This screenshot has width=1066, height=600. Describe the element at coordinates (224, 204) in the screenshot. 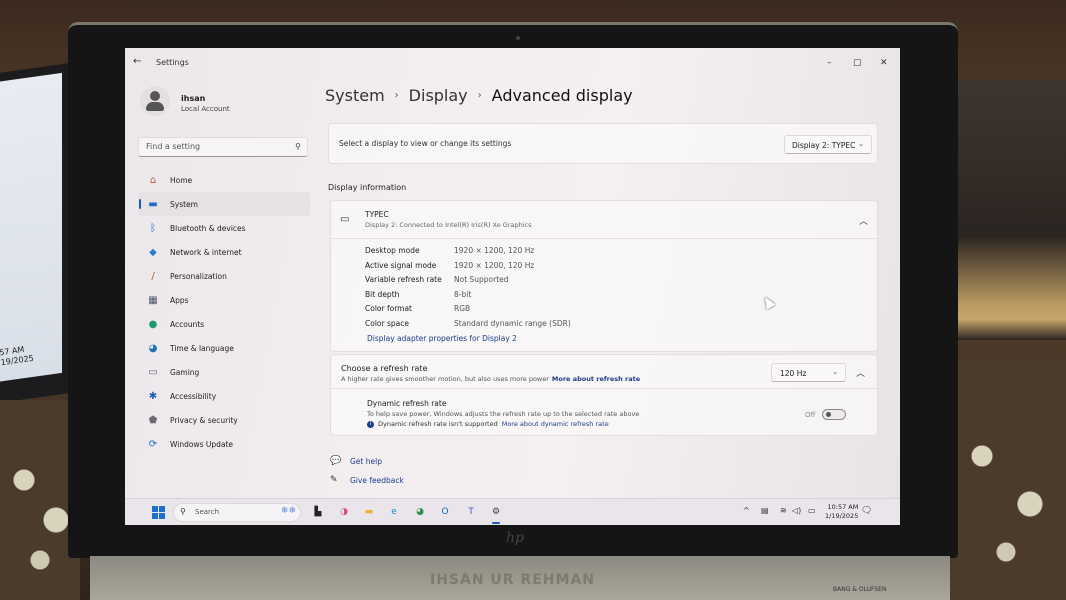

I see `sidebar-item-system: ▬ System` at that location.